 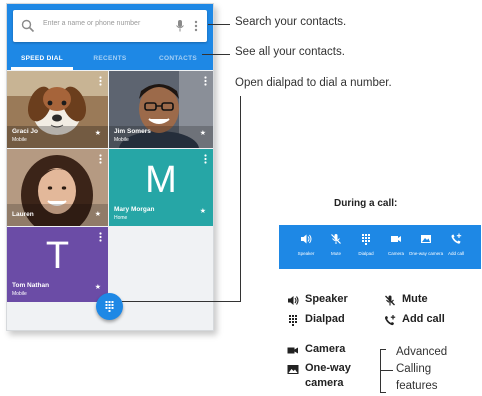 What do you see at coordinates (366, 247) in the screenshot?
I see `dialpad-button: Dialpad` at bounding box center [366, 247].